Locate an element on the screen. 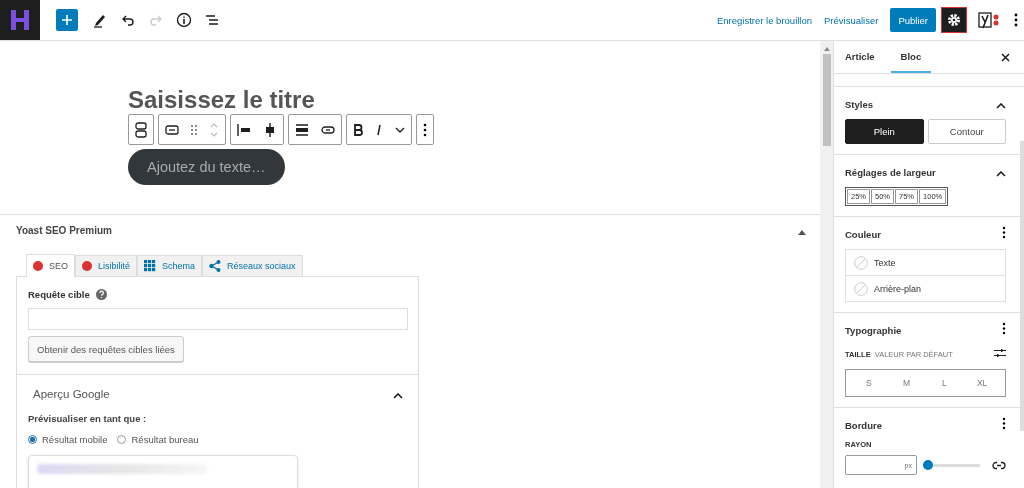 The height and width of the screenshot is (488, 1024). color-setting-item: Texte is located at coordinates (925, 262).